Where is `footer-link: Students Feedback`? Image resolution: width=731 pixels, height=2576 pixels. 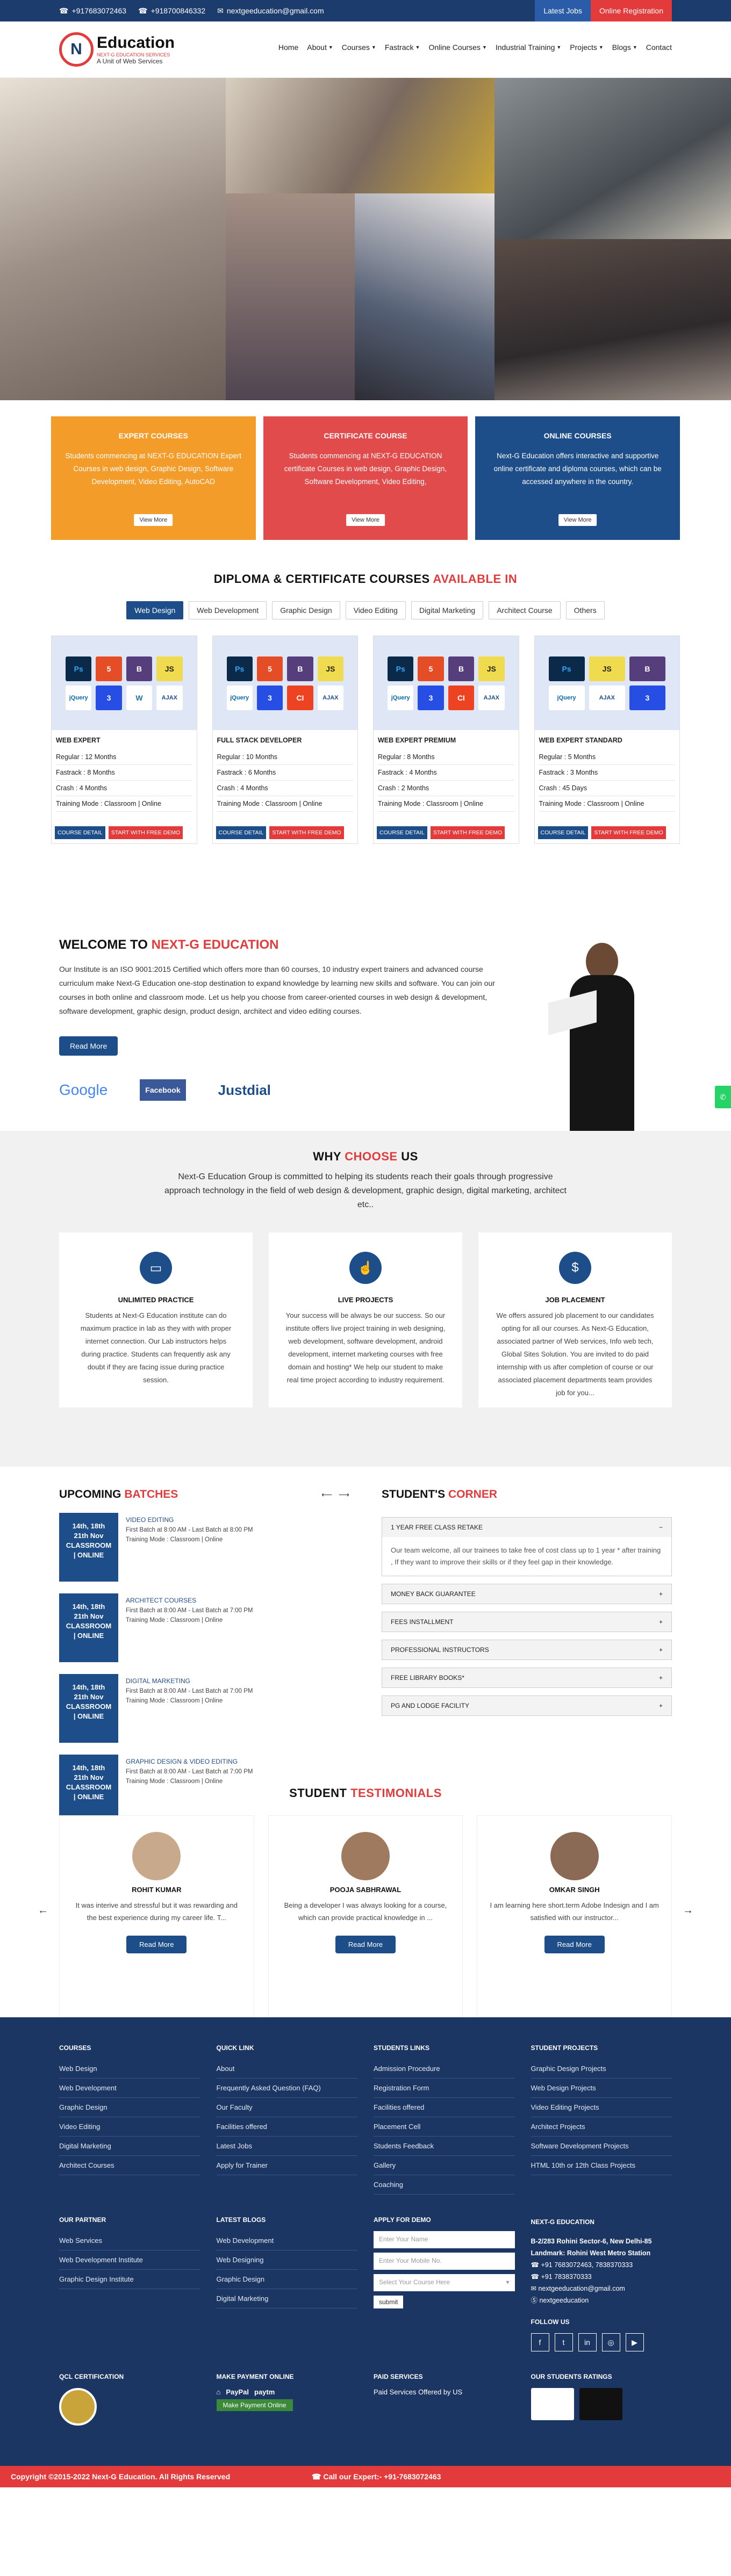
footer-link: Students Feedback is located at coordinates (444, 2146).